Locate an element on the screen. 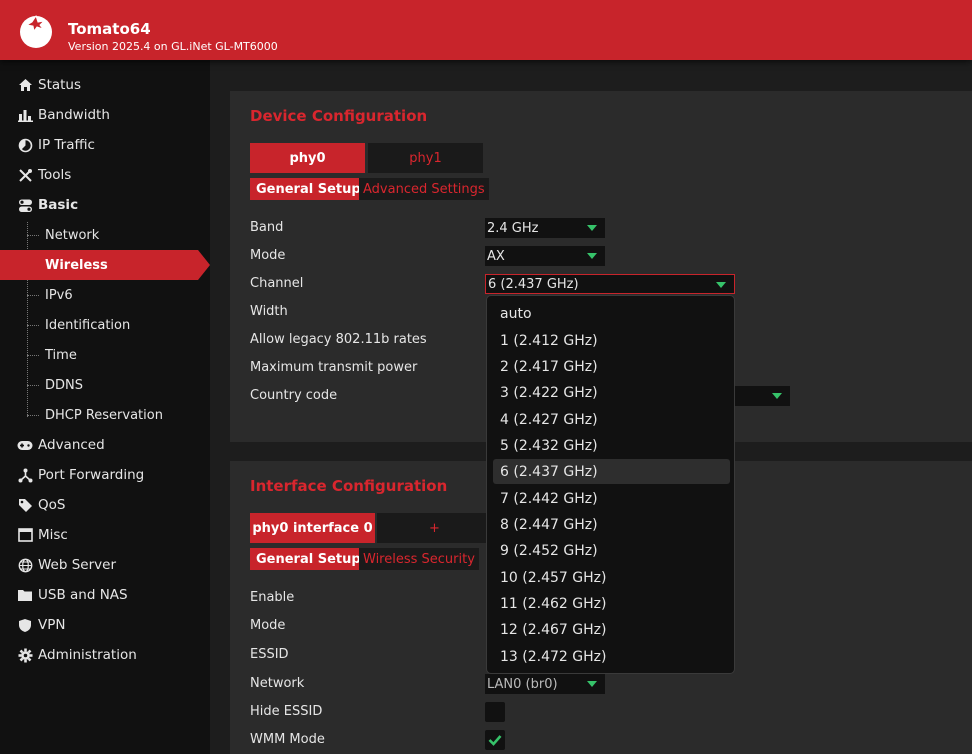  home-icon is located at coordinates (25, 85).